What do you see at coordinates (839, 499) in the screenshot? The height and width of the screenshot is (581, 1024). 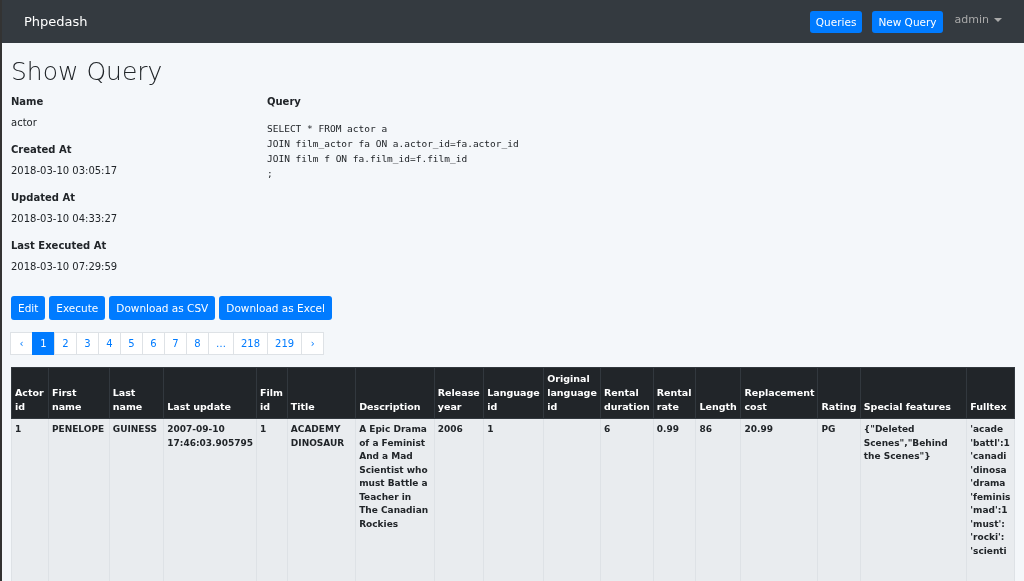 I see `table-cell: PG` at bounding box center [839, 499].